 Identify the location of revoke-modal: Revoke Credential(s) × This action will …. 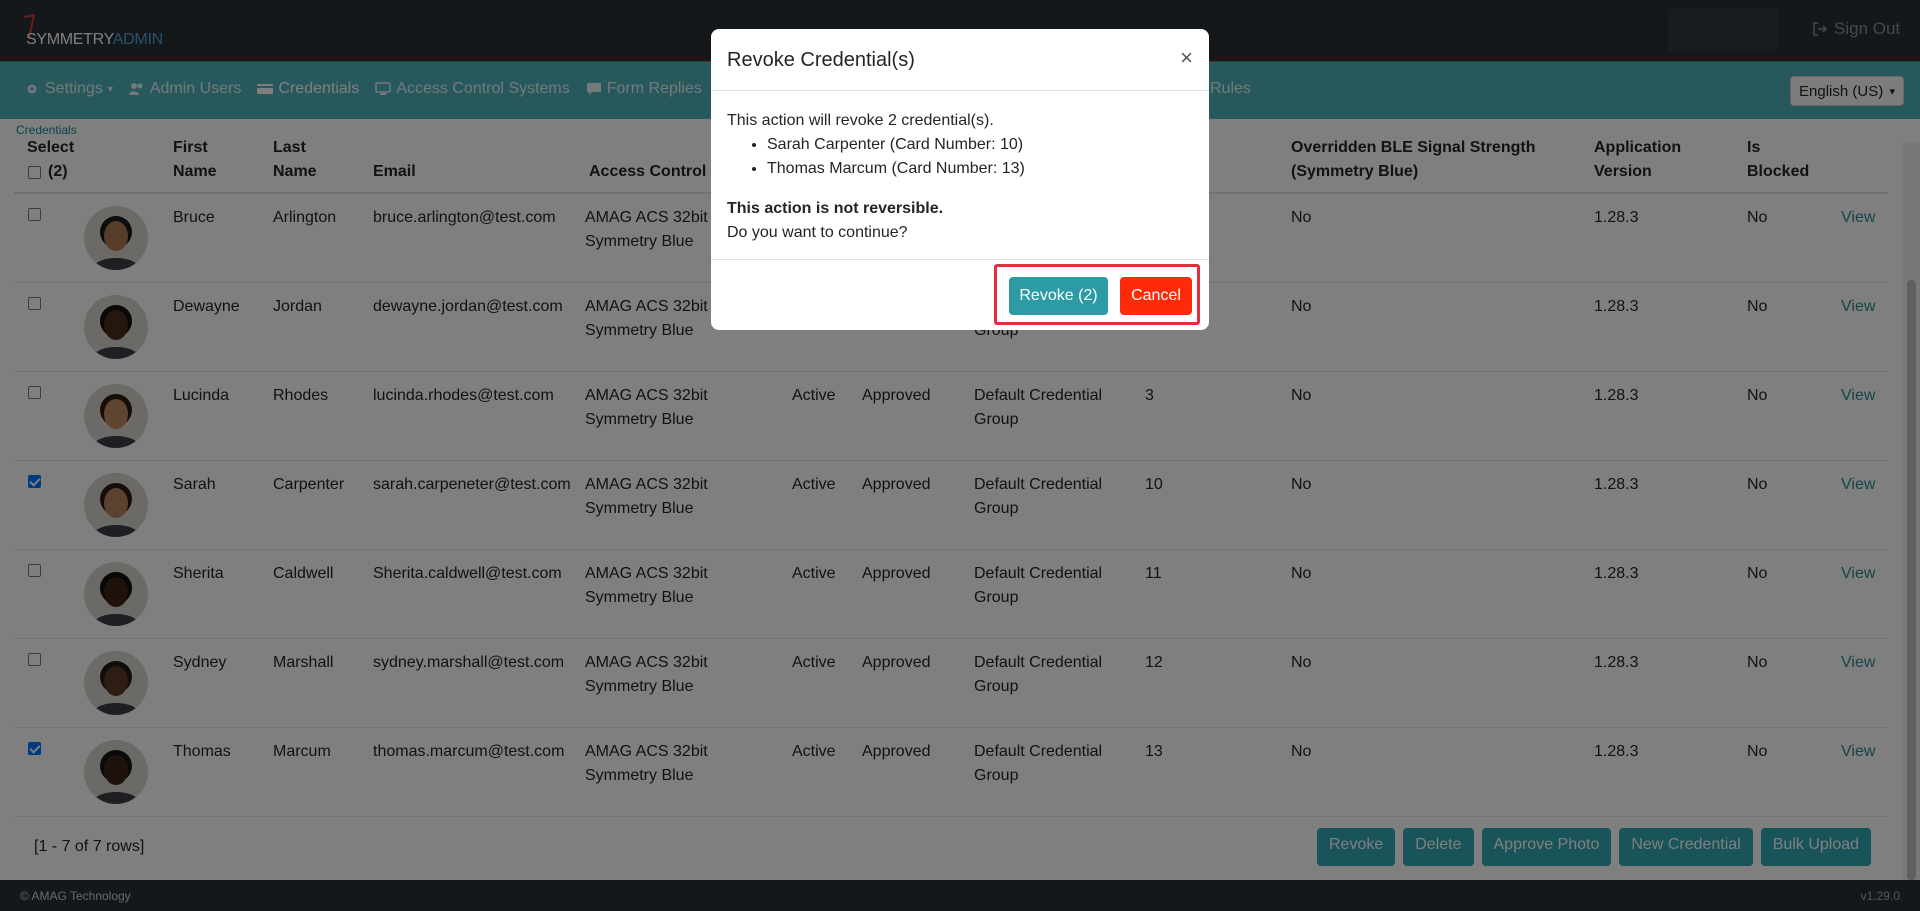
(960, 179).